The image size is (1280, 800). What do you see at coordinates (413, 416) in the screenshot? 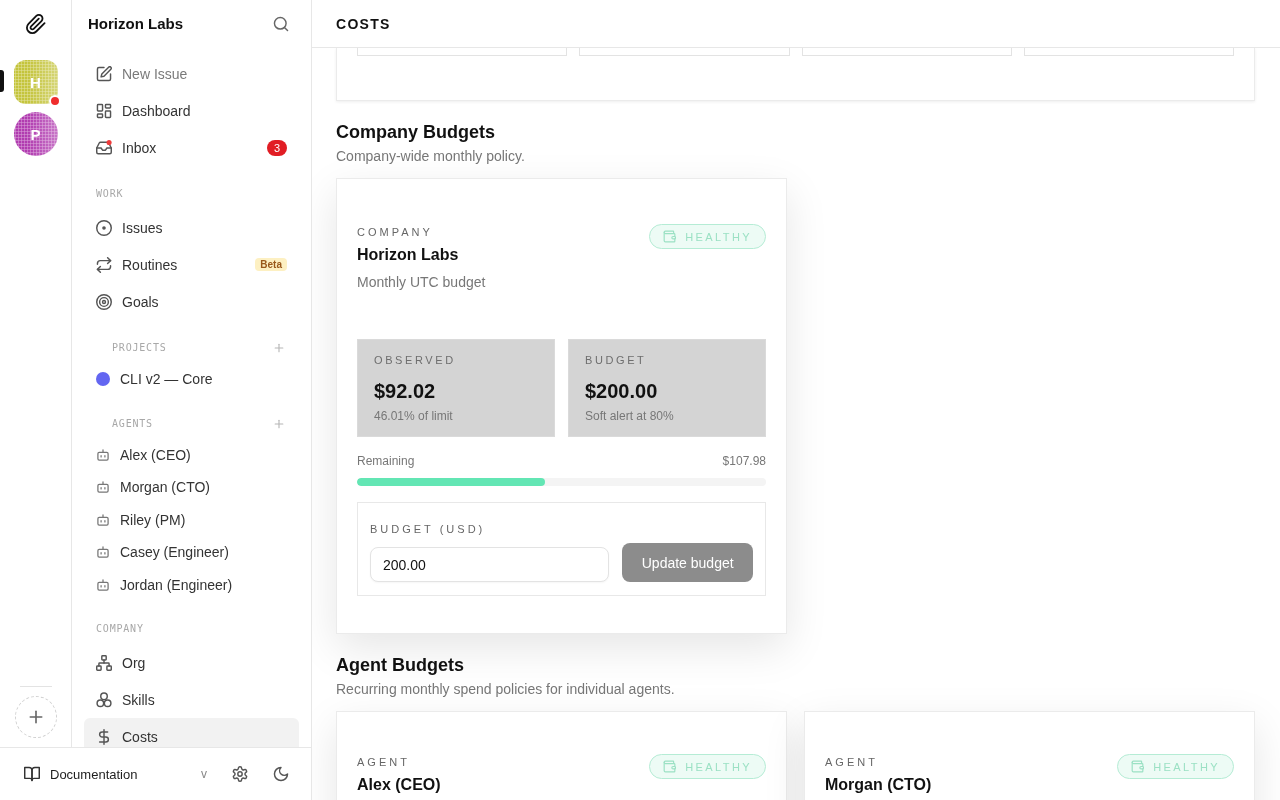
I see `stat-note: 46.01% of limit` at bounding box center [413, 416].